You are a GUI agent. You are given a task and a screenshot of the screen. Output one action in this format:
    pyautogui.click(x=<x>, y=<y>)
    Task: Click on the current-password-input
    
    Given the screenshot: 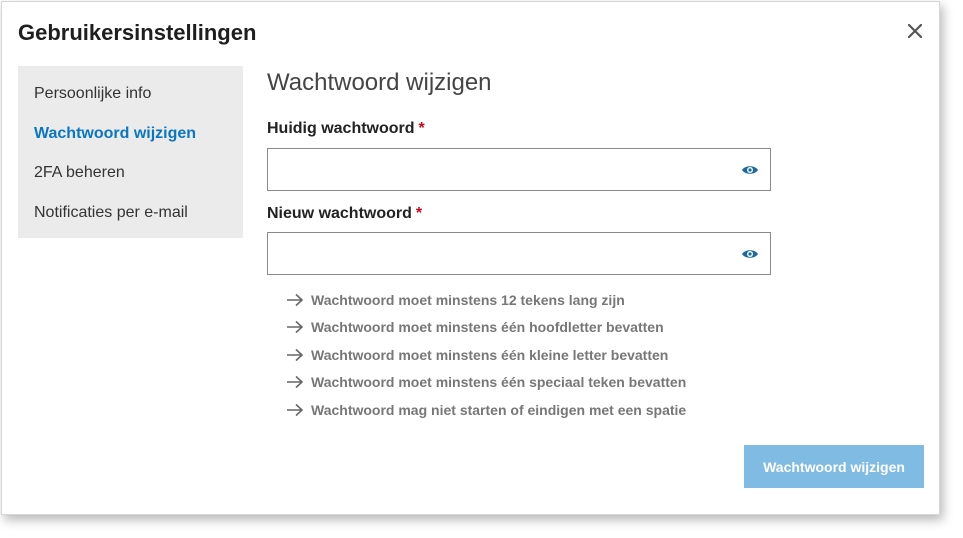 What is the action you would take?
    pyautogui.click(x=519, y=169)
    